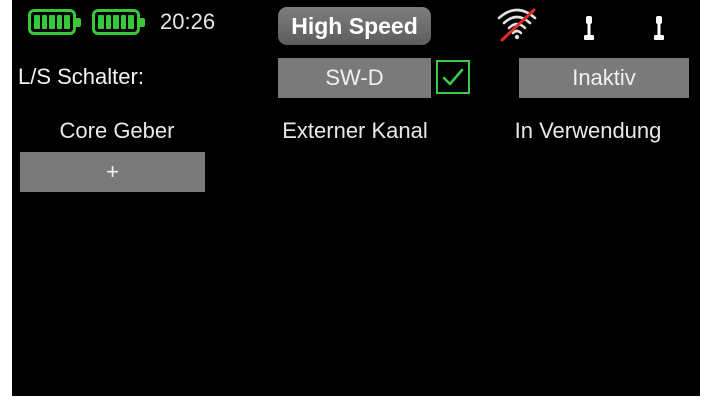 The image size is (712, 401). Describe the element at coordinates (188, 21) in the screenshot. I see `clock-time: 20:26` at that location.